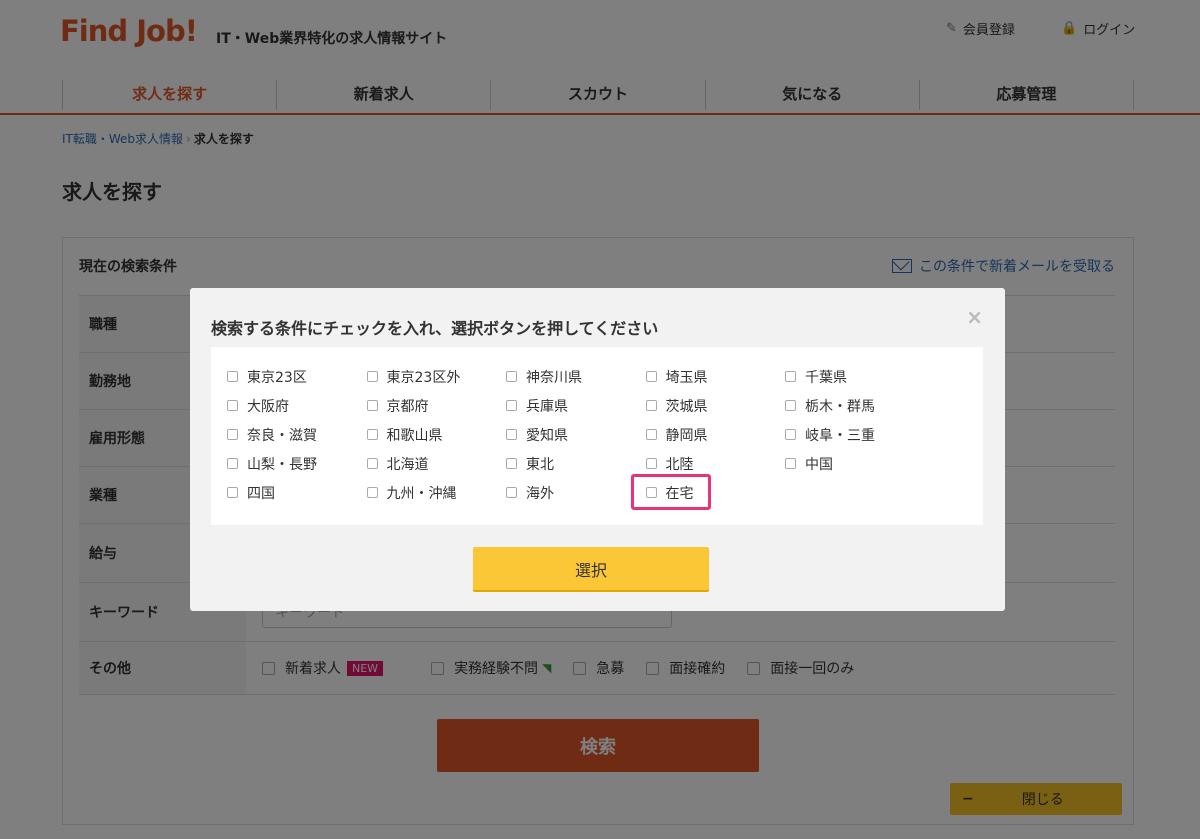 This screenshot has width=1200, height=839. I want to click on option-hyogo: 兵庫県, so click(576, 406).